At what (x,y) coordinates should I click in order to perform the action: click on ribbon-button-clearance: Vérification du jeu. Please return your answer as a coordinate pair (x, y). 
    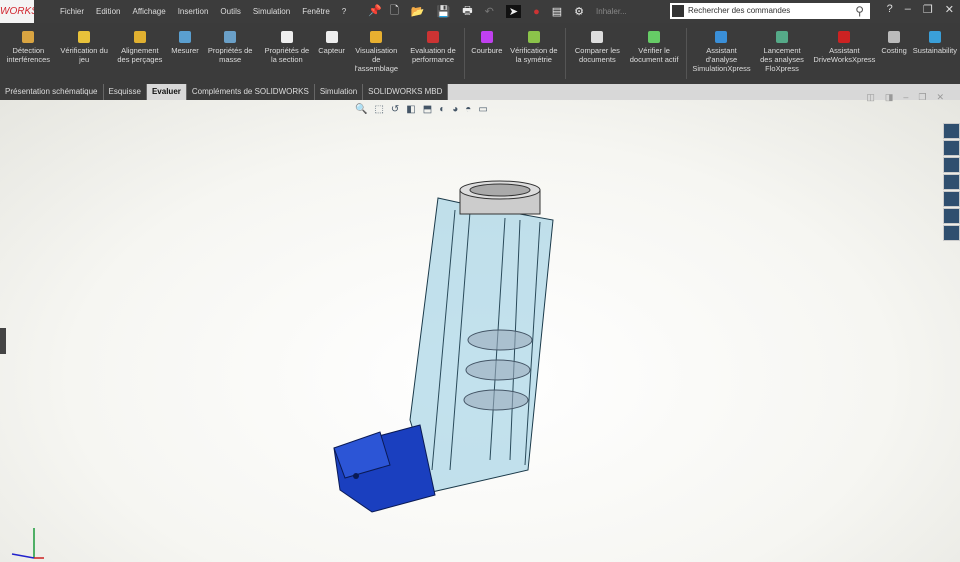
    Looking at the image, I should click on (84, 53).